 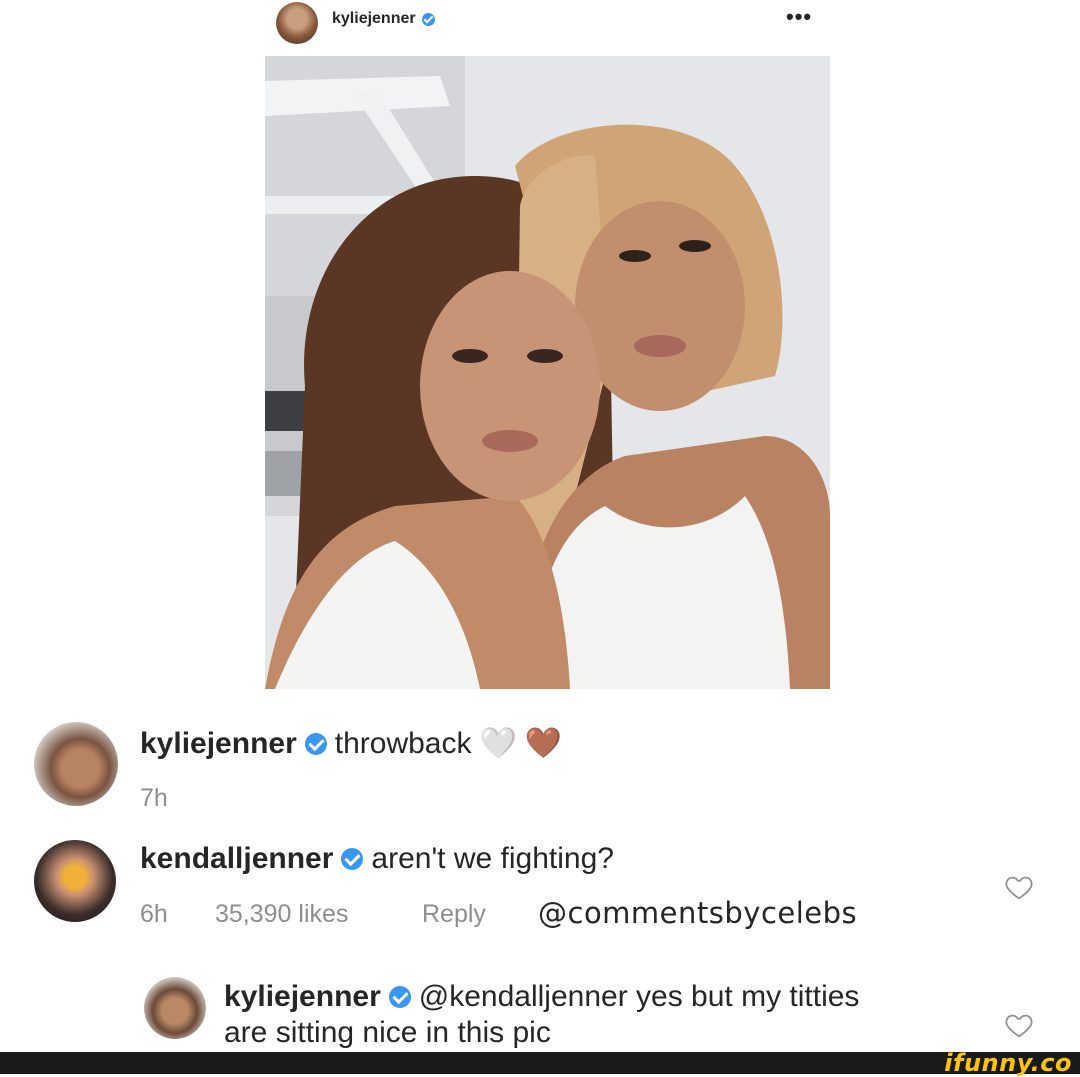 I want to click on comment-text-line2: are sitting nice in this pic, so click(x=387, y=1032).